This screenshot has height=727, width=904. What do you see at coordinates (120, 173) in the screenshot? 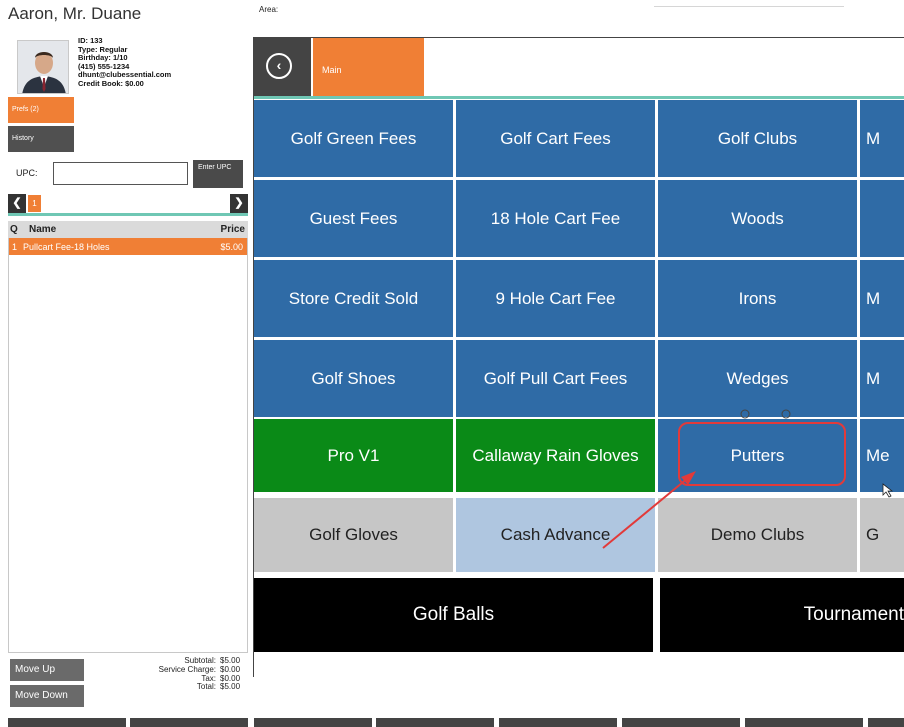
I see `upc-input` at bounding box center [120, 173].